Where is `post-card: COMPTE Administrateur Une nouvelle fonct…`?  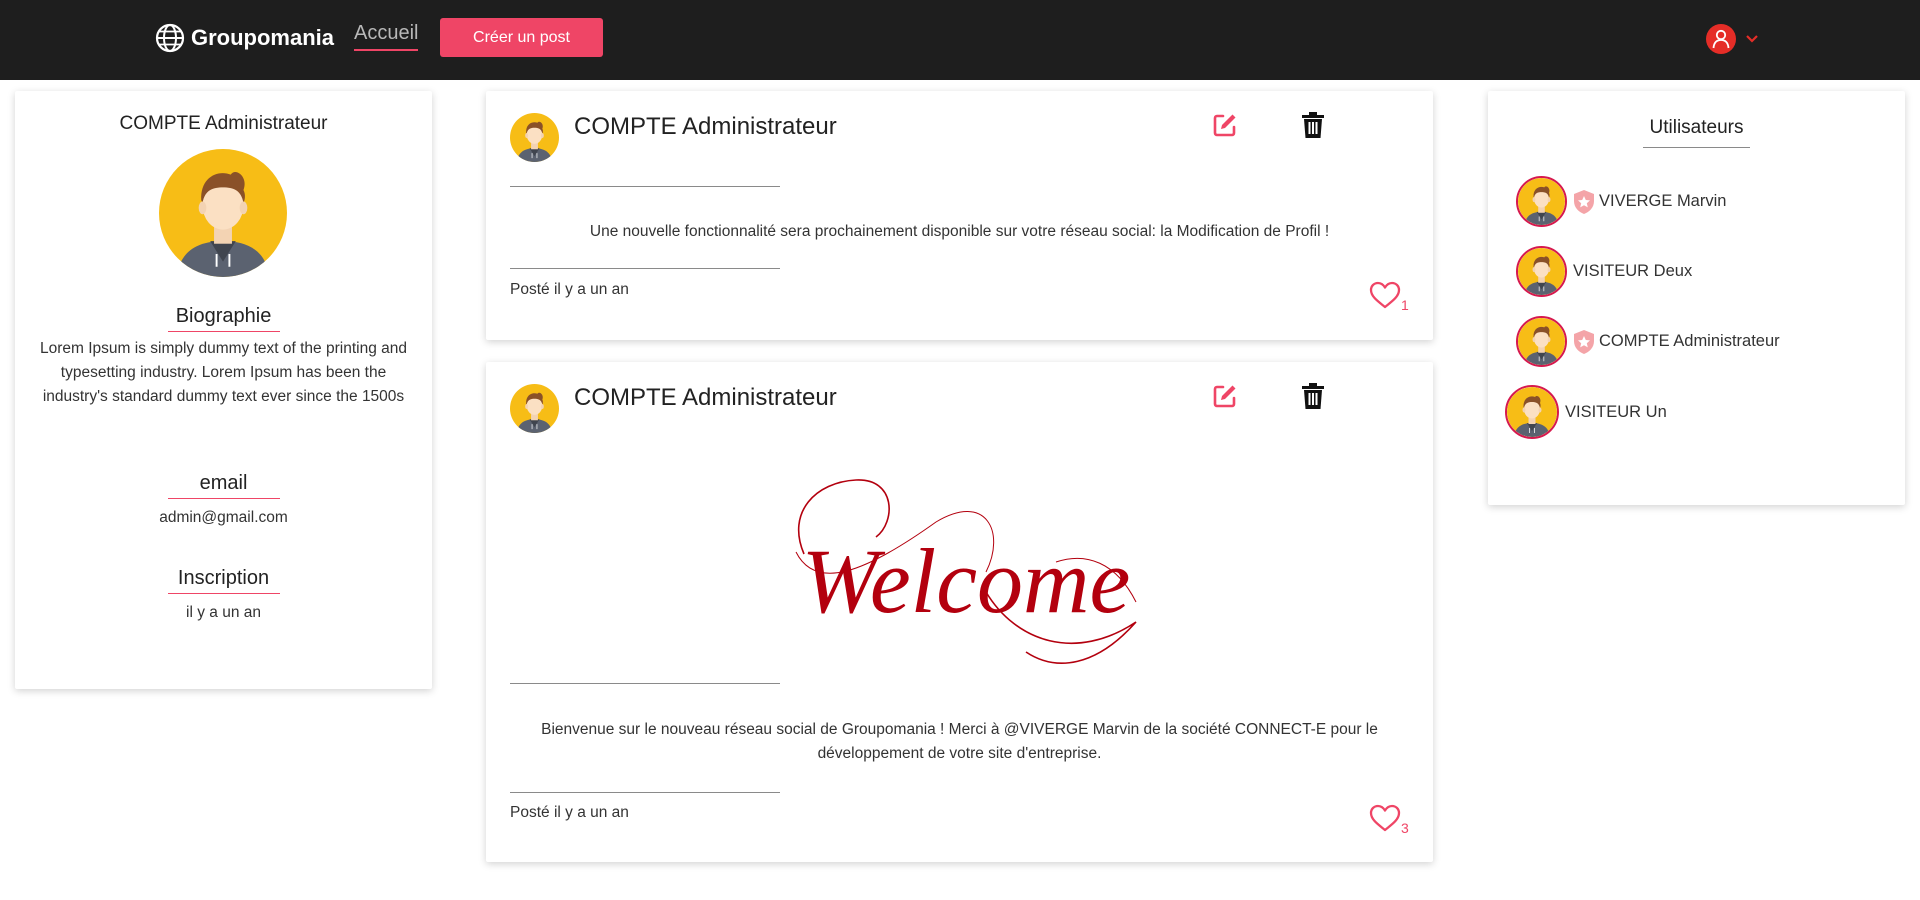 post-card: COMPTE Administrateur Une nouvelle fonct… is located at coordinates (959, 215).